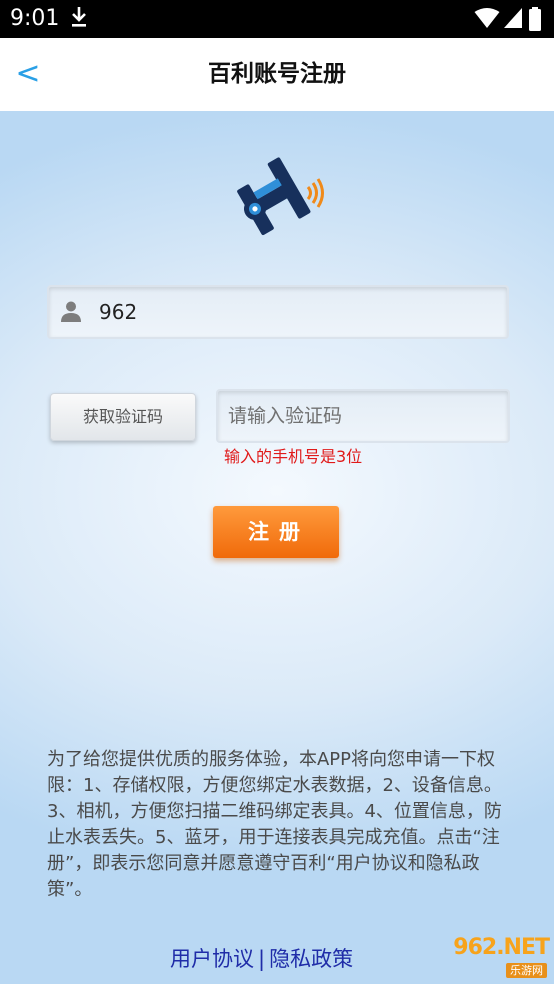  What do you see at coordinates (123, 417) in the screenshot?
I see `get-code-button: 获取验证码` at bounding box center [123, 417].